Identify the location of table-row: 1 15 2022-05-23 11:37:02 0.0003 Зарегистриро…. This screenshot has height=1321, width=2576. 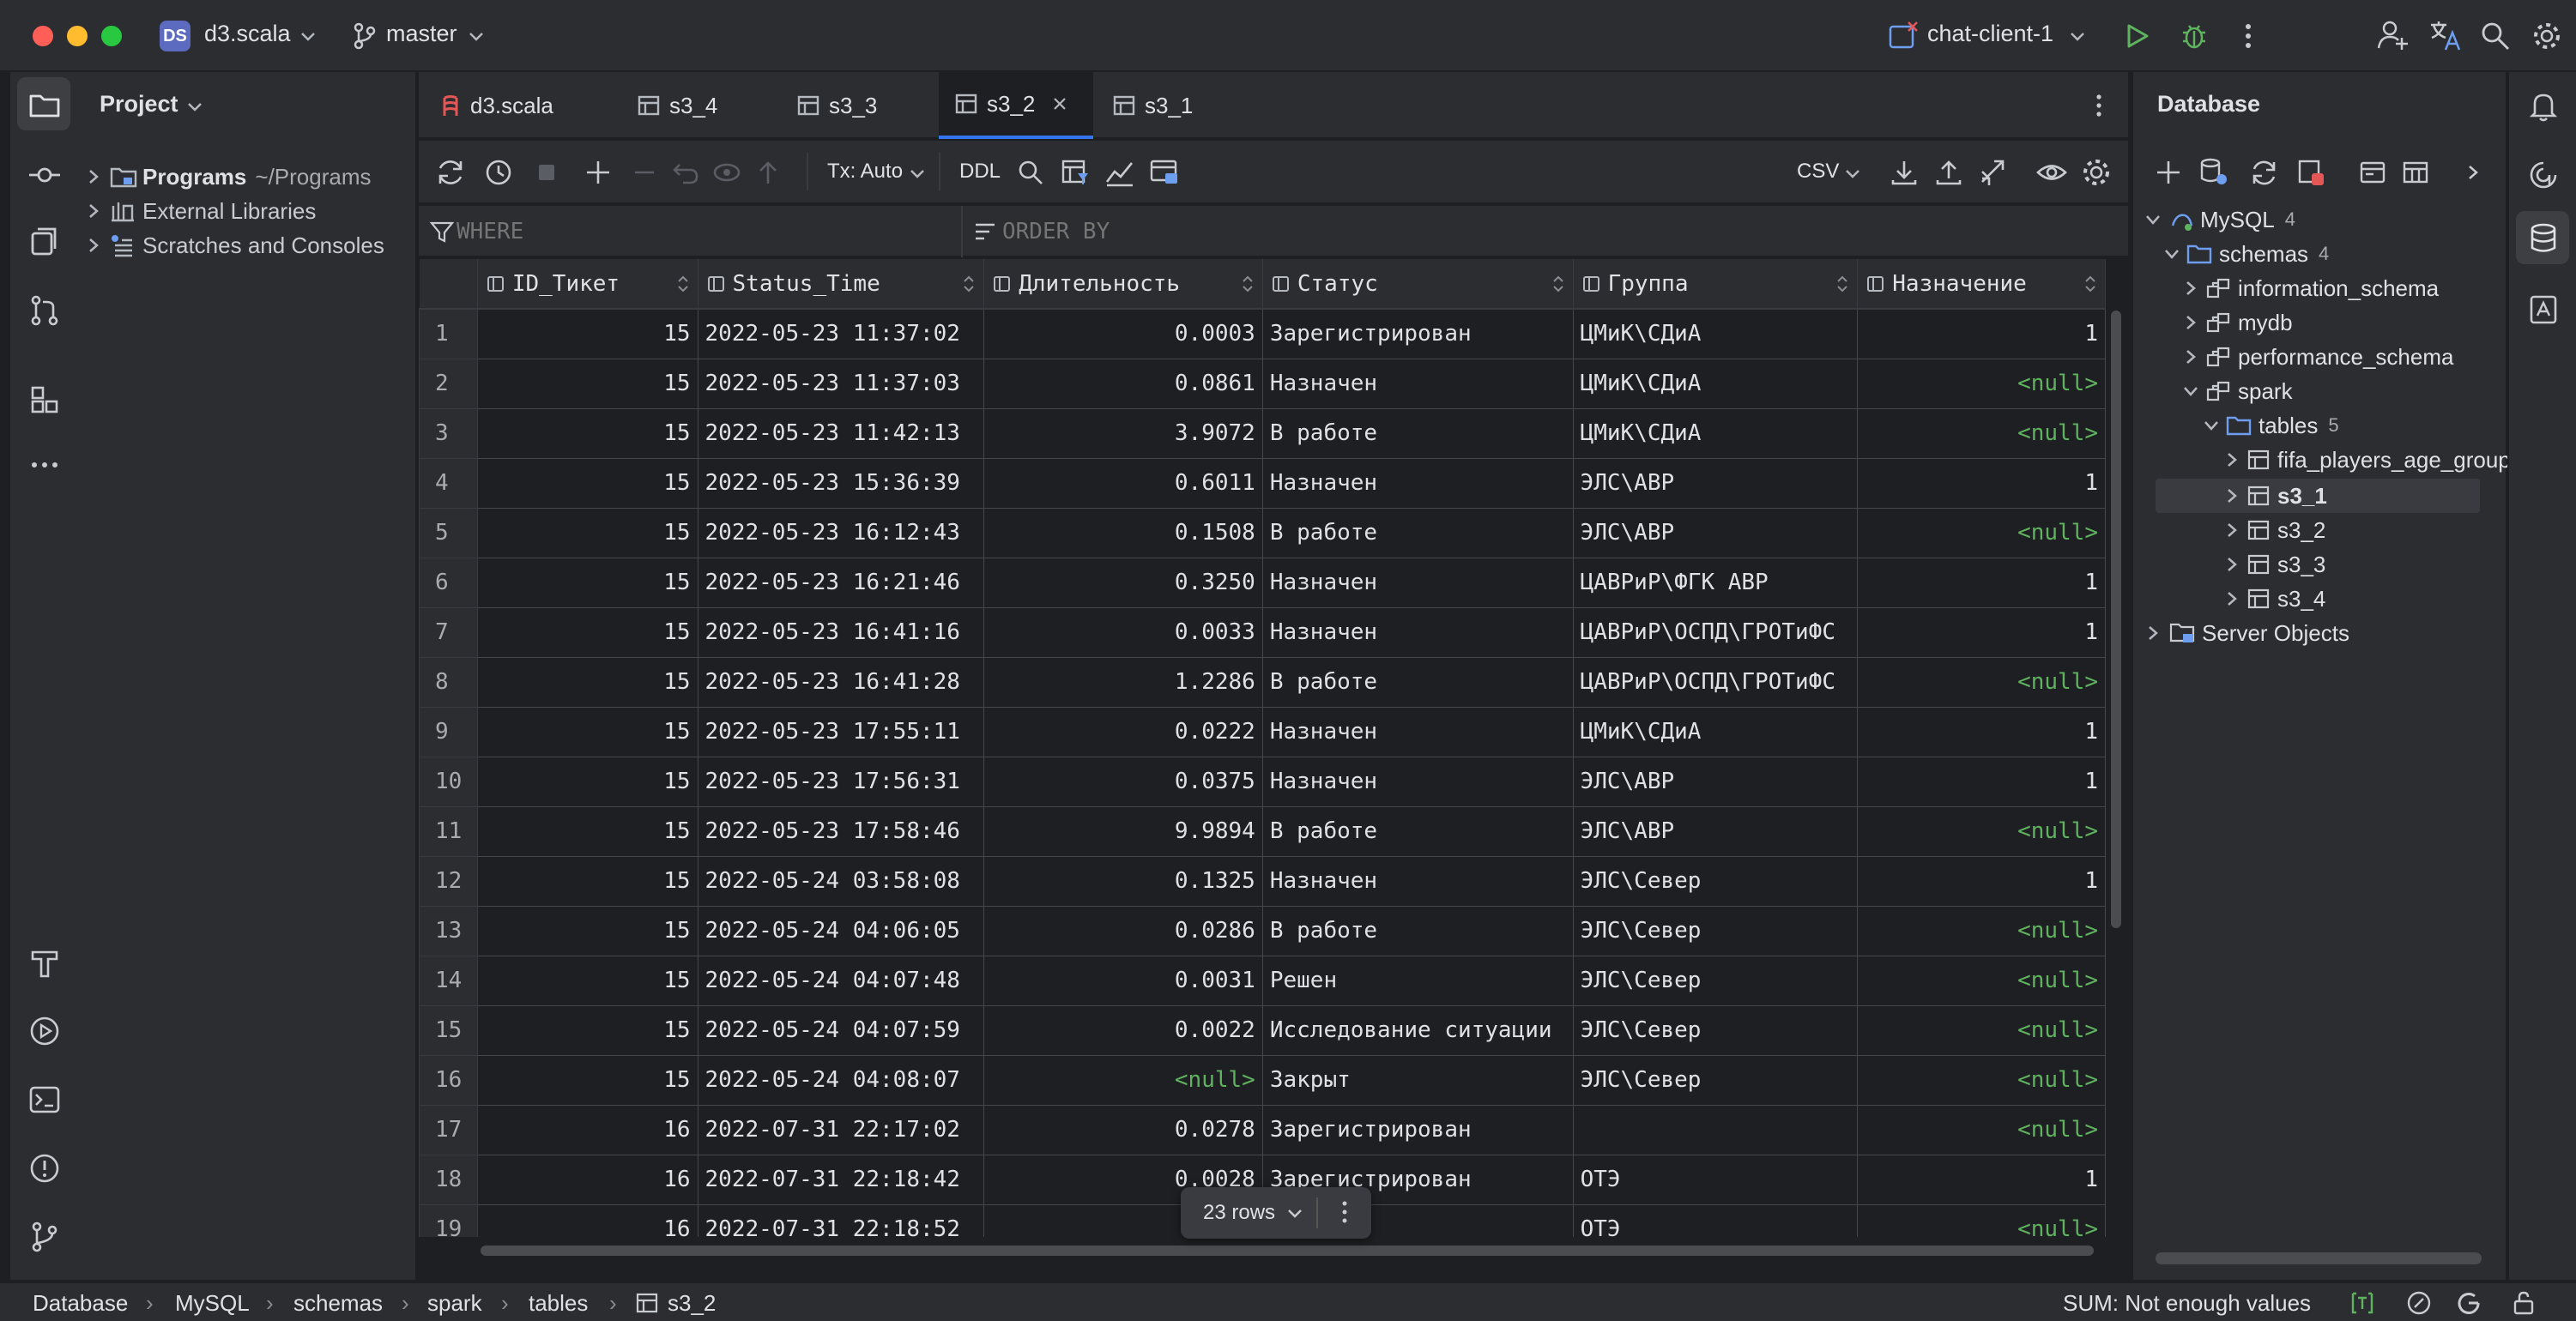
(1262, 333).